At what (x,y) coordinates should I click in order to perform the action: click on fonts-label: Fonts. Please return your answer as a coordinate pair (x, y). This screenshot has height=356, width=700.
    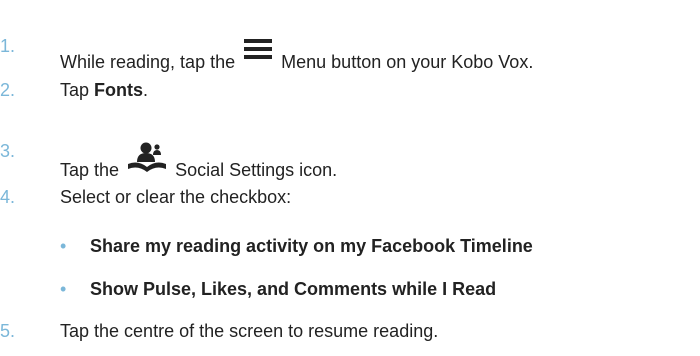
    Looking at the image, I should click on (119, 90).